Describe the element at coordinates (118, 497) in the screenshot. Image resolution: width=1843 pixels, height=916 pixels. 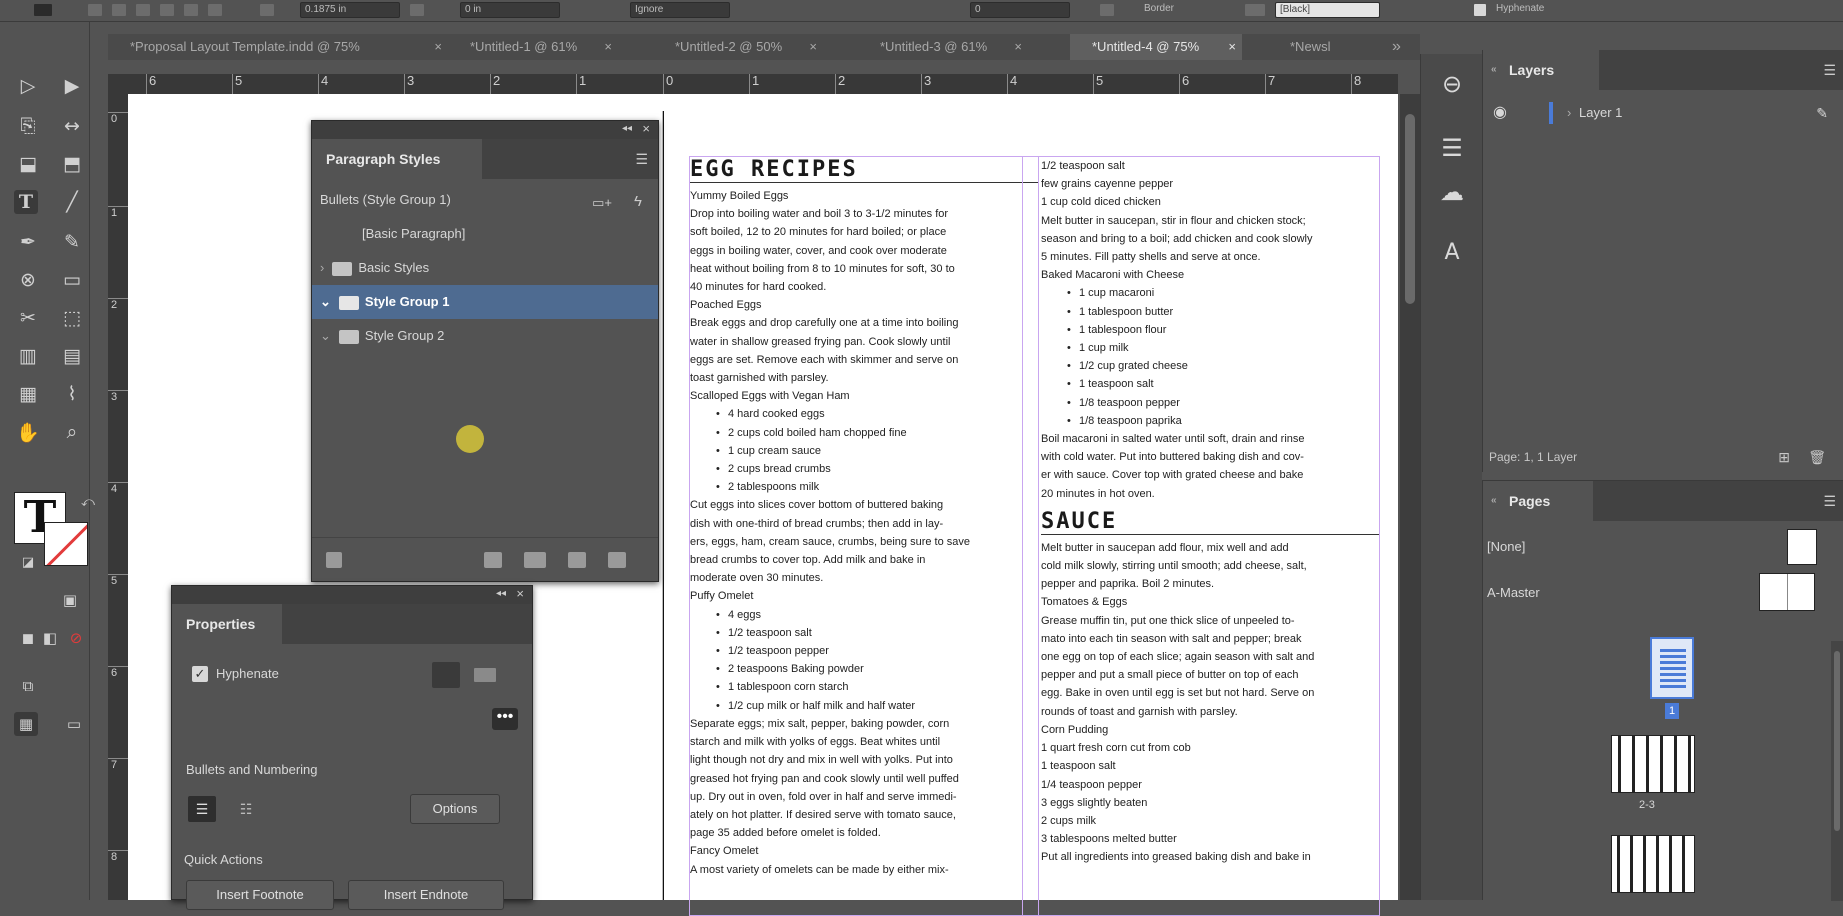
I see `vertical-ruler: 0 1 2 3 4 5 6 7 8` at that location.